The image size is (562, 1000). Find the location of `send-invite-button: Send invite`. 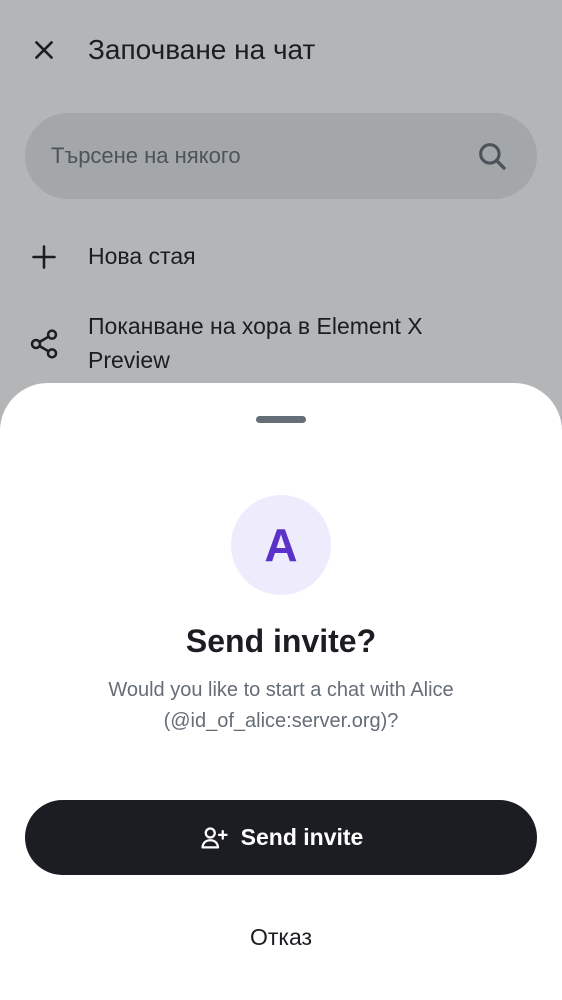

send-invite-button: Send invite is located at coordinates (281, 837).